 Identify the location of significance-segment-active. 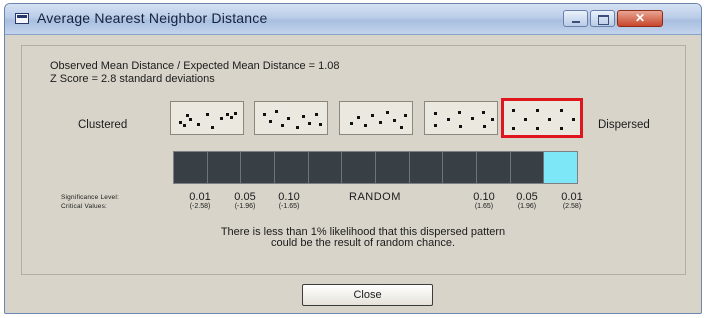
(561, 167).